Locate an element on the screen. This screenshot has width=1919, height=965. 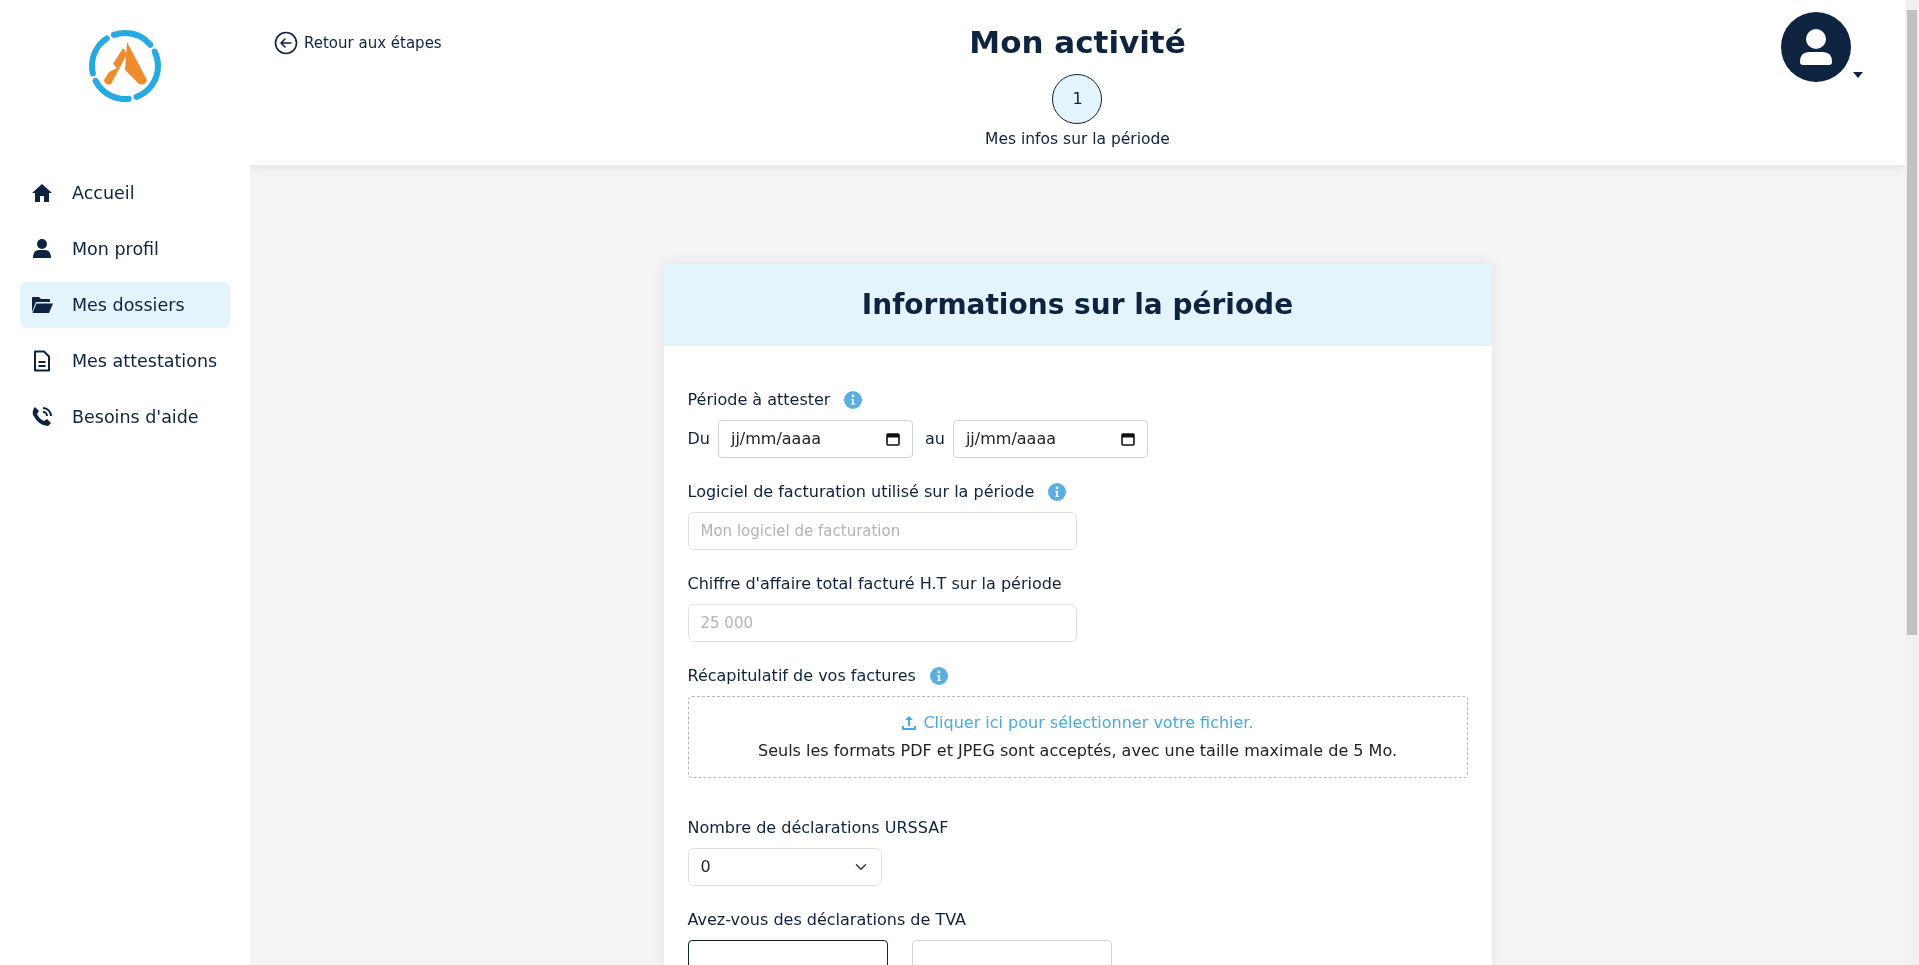
upload-icon is located at coordinates (909, 723).